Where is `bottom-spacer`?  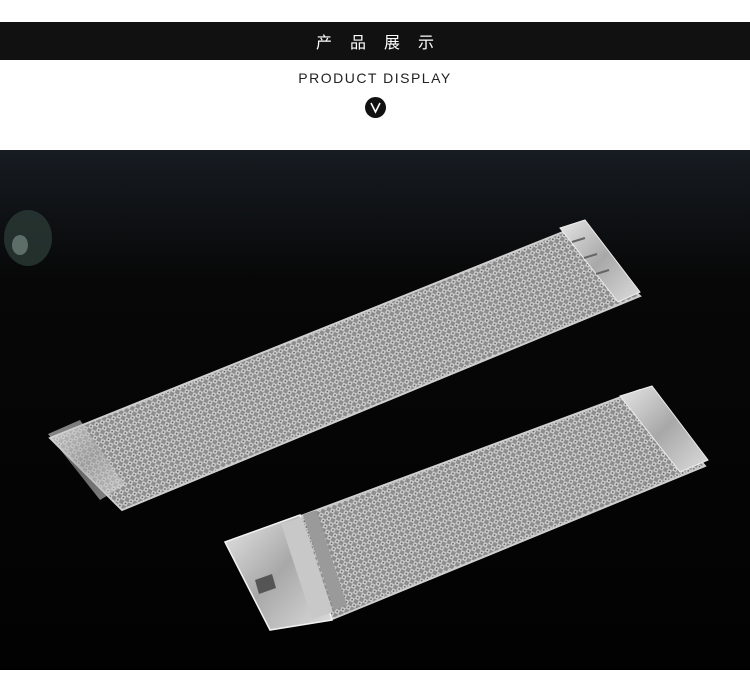 bottom-spacer is located at coordinates (375, 675).